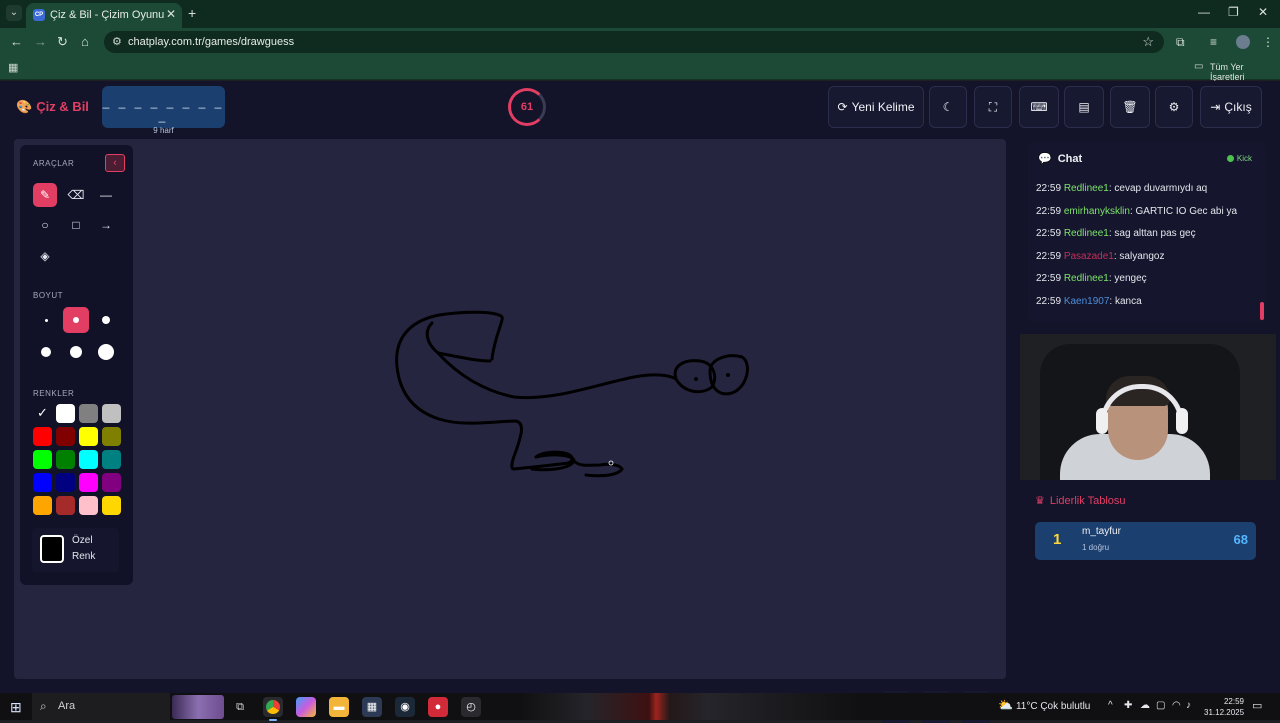 The image size is (1280, 723). I want to click on copilot-icon, so click(306, 707).